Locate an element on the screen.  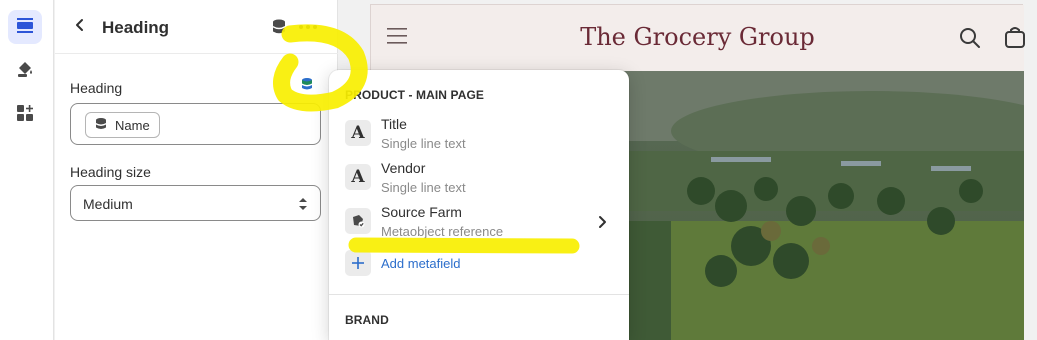
connect-dynamic-source-button is located at coordinates (307, 86).